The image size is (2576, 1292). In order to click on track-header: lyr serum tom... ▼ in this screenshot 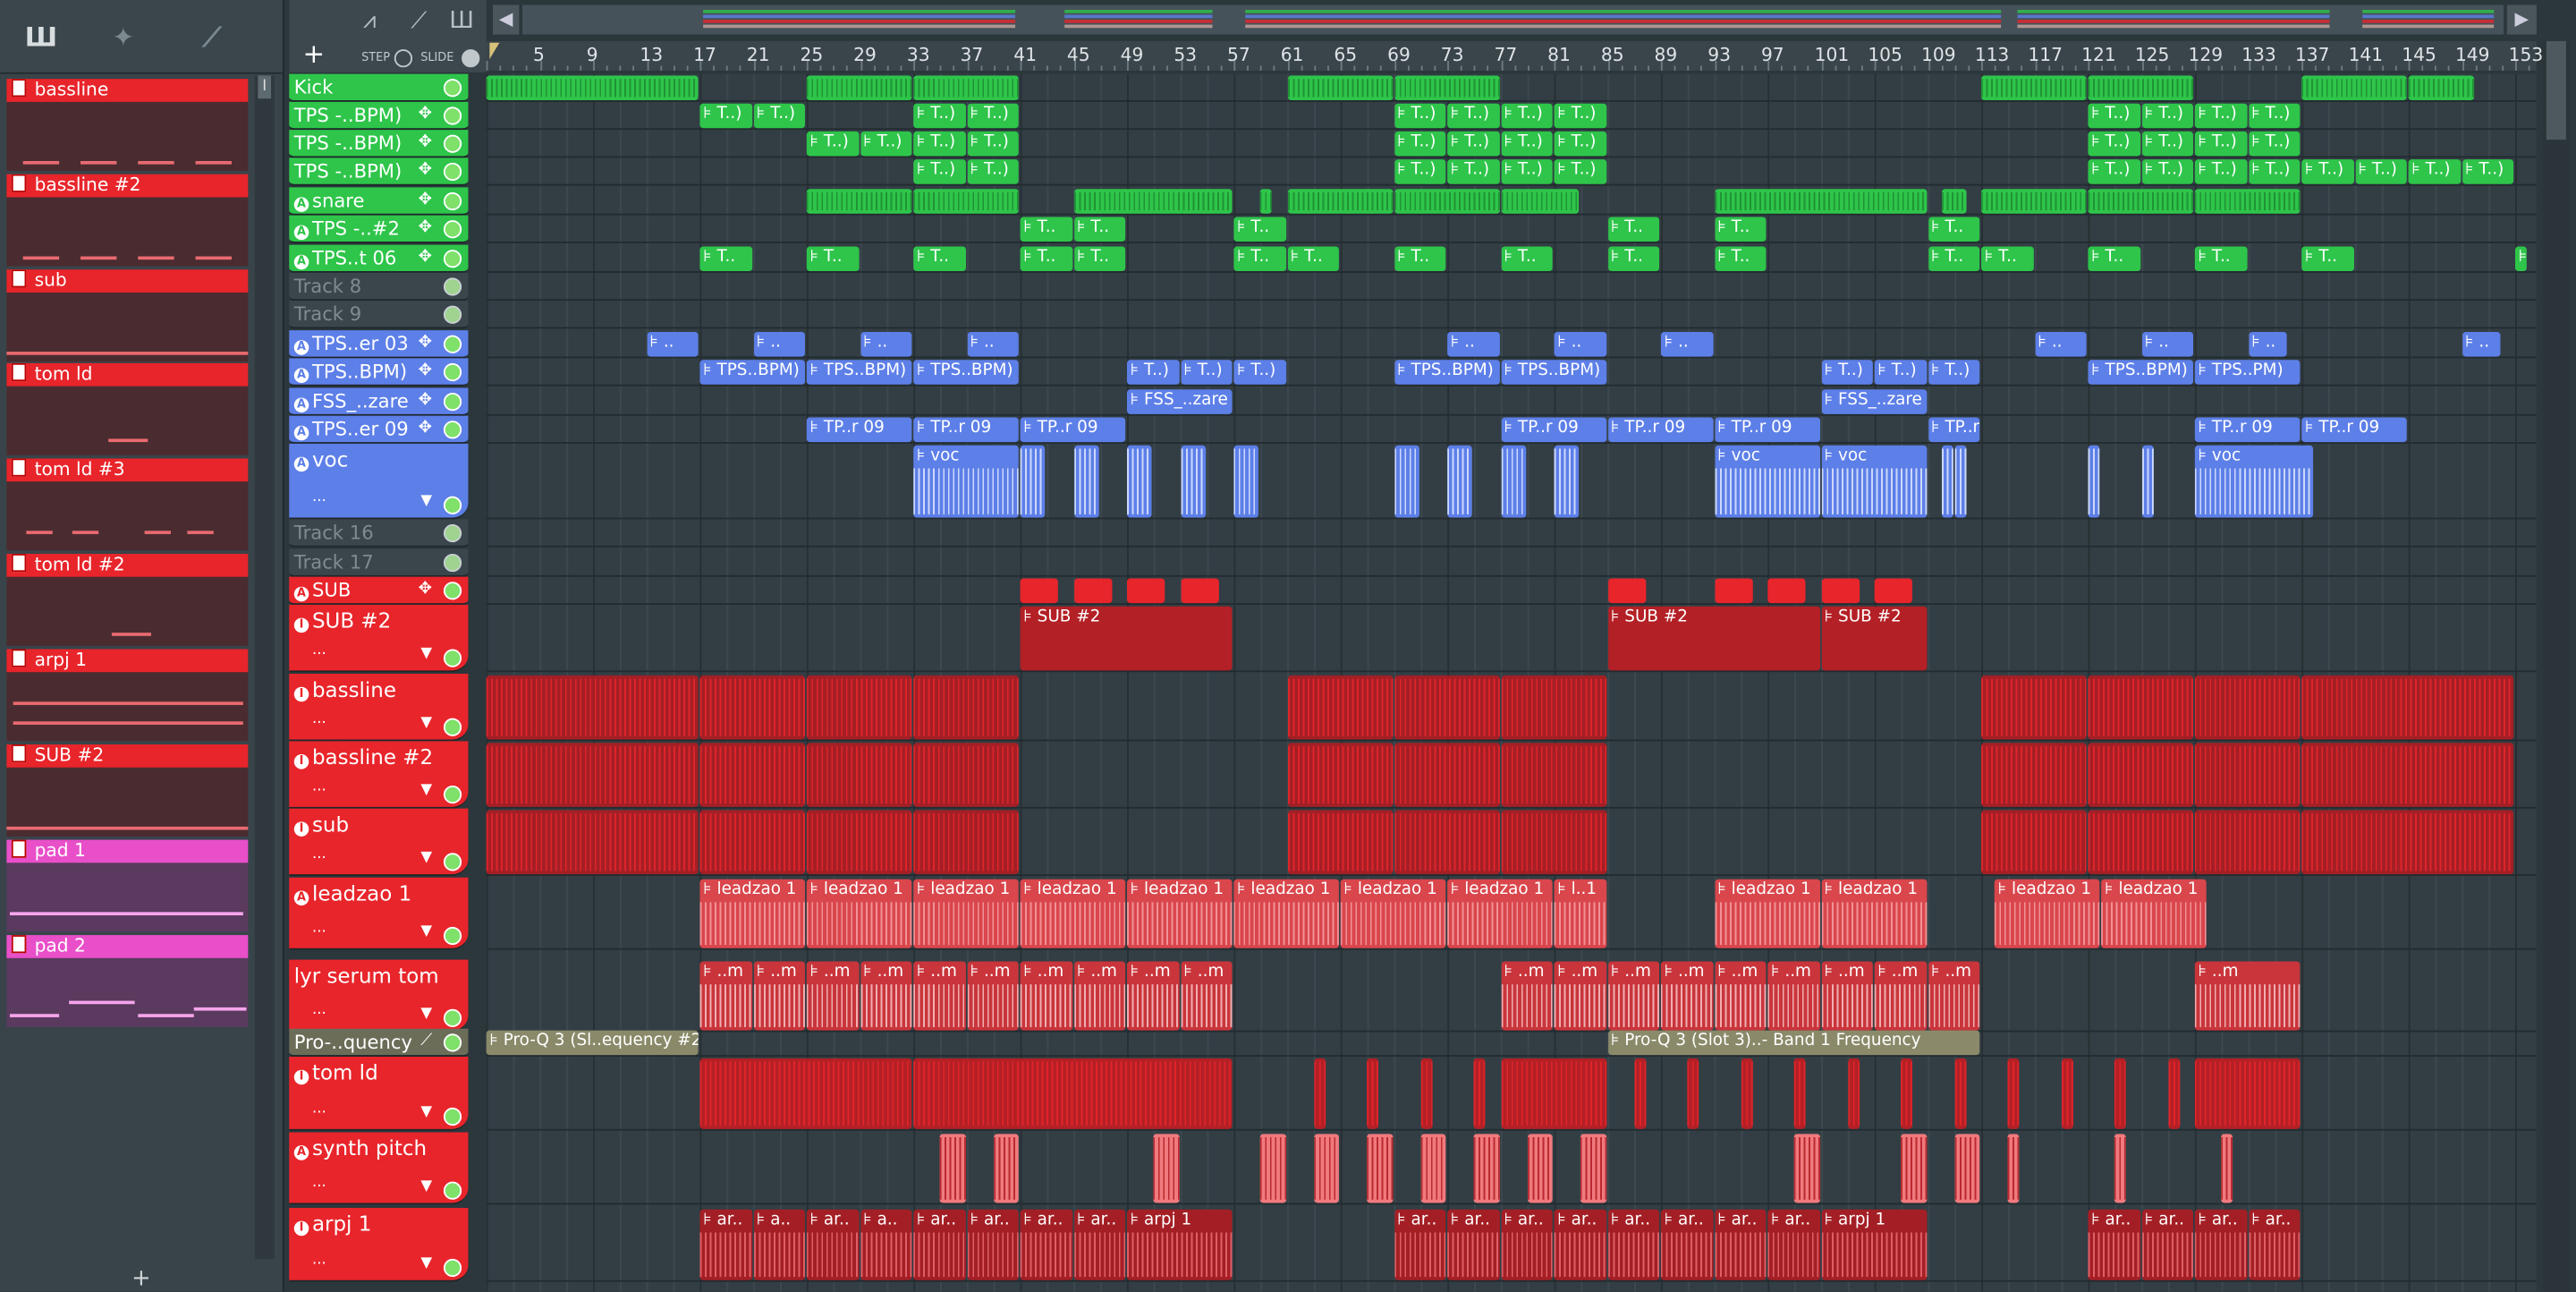, I will do `click(379, 996)`.